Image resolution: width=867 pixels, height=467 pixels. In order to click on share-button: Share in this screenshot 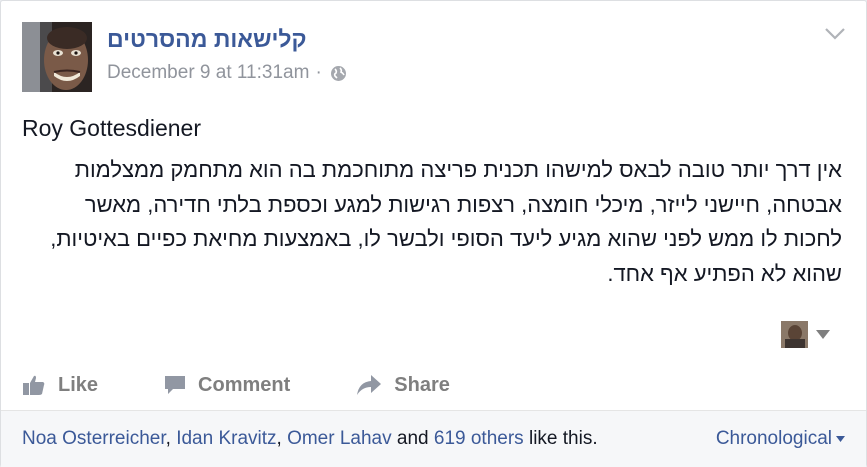, I will do `click(403, 385)`.